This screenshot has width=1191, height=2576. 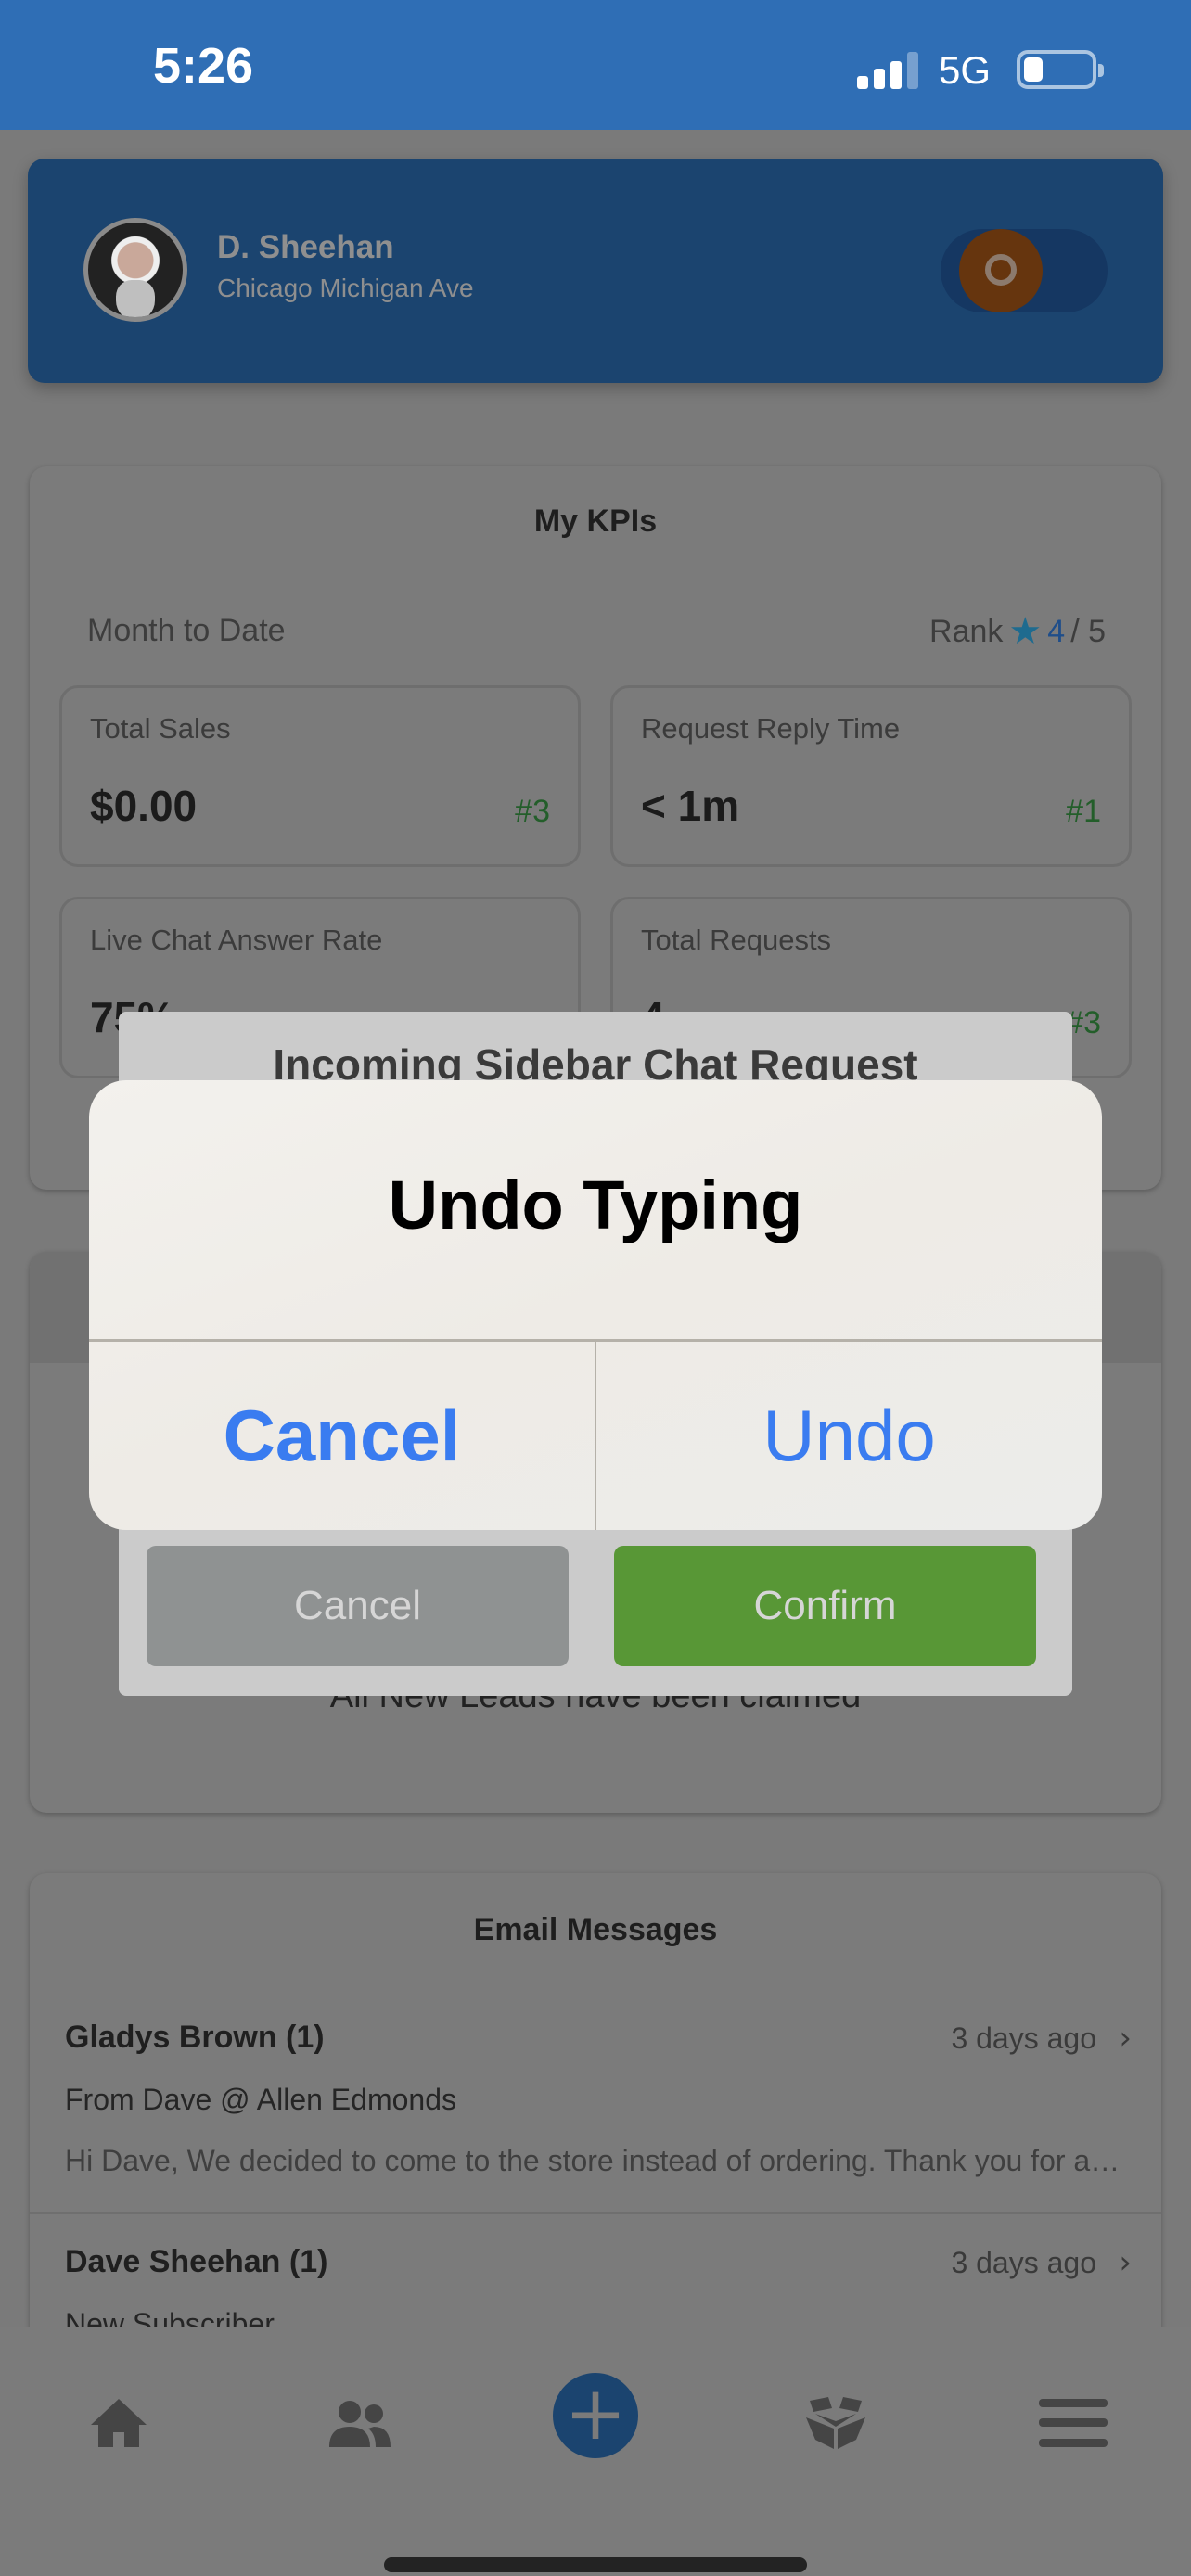 I want to click on avatar, so click(x=135, y=270).